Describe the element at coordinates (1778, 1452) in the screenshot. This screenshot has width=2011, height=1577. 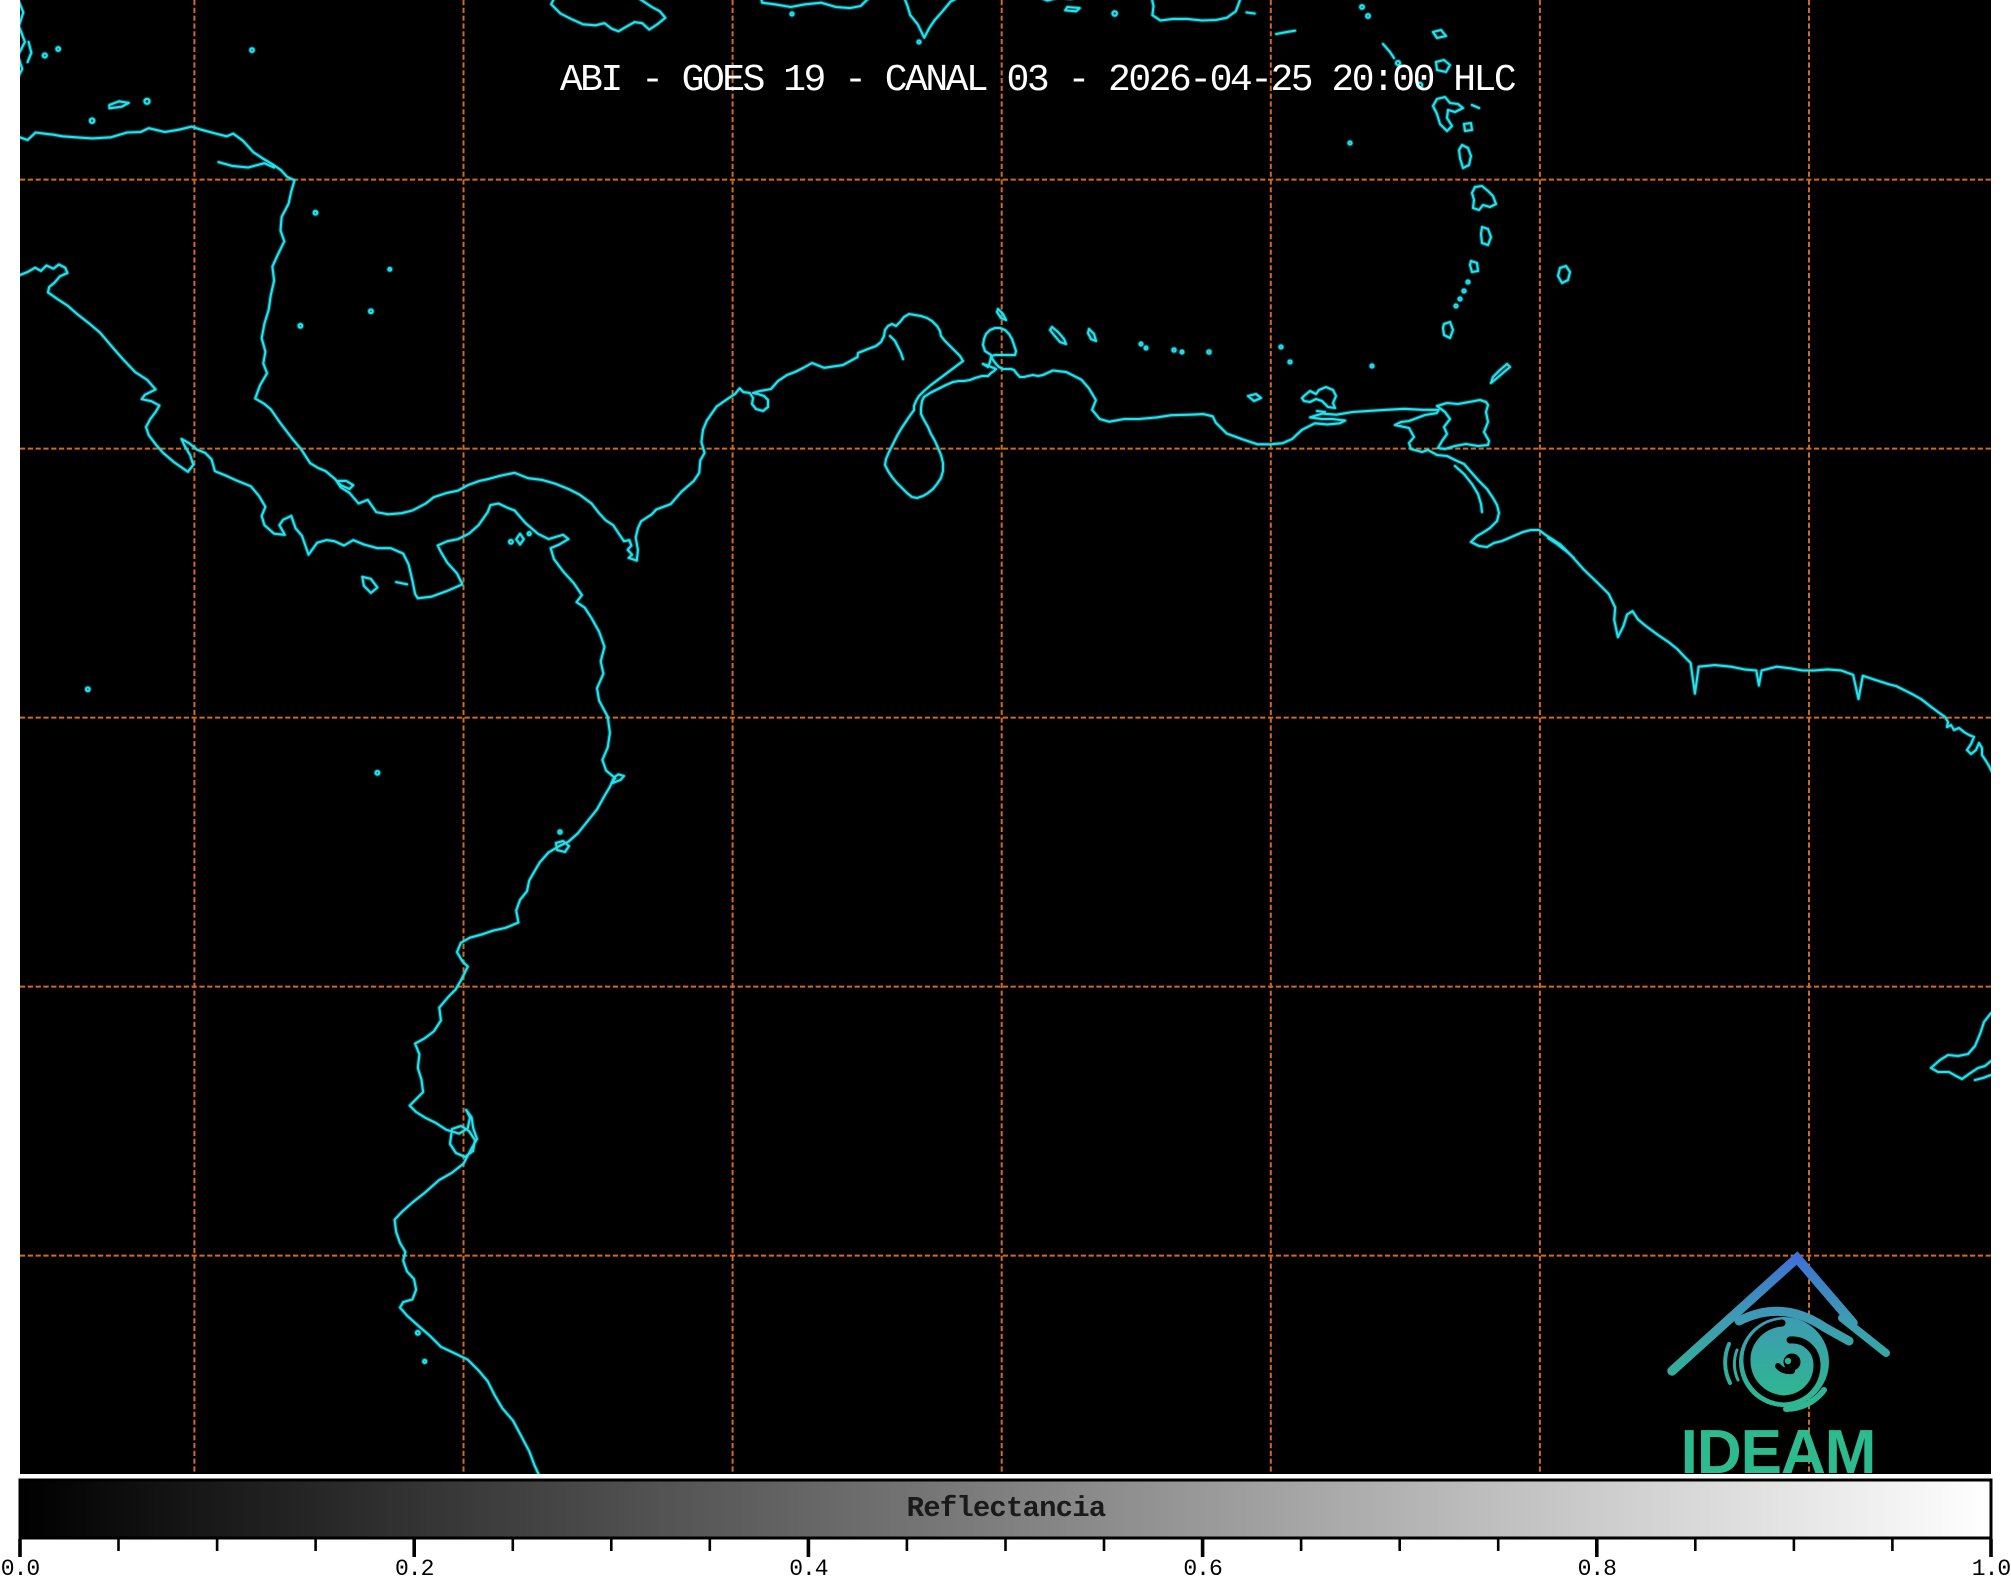
I see `svg-text: IDEAM` at that location.